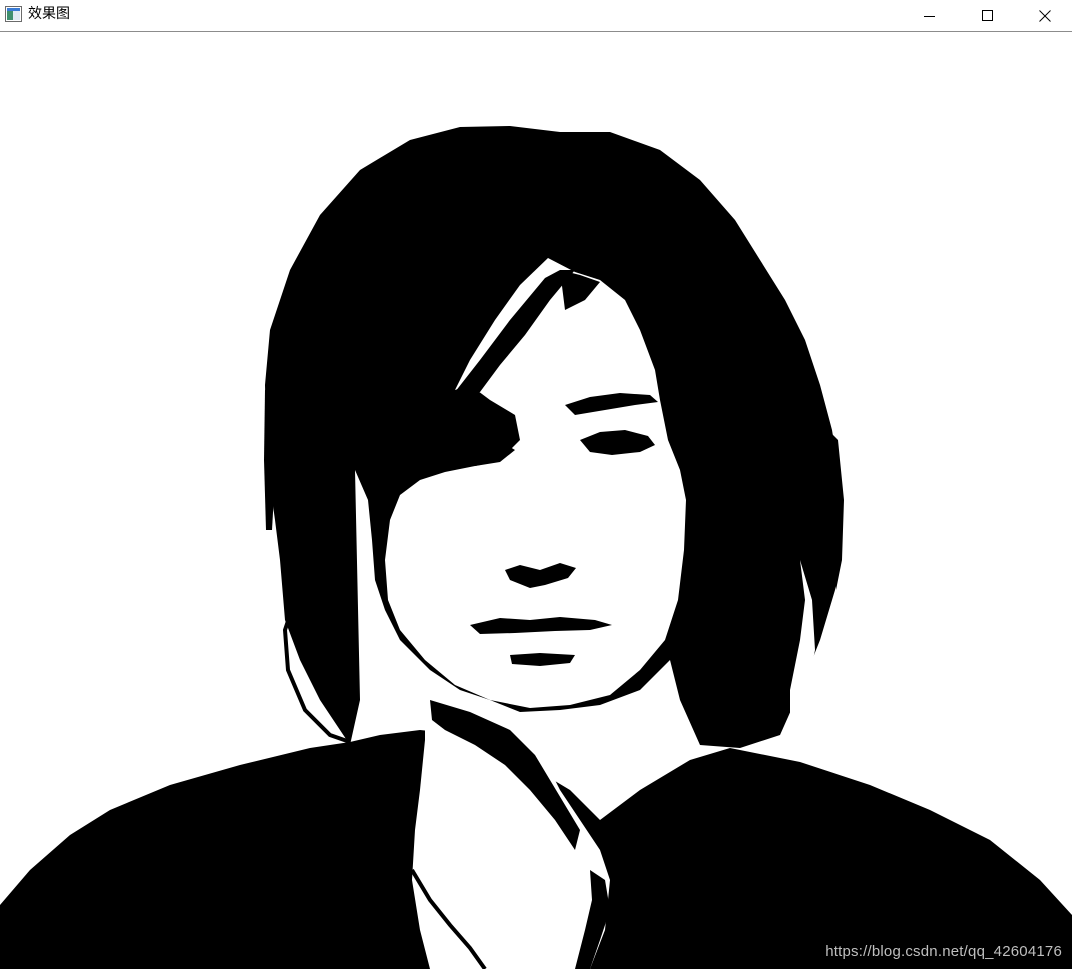 The image size is (1072, 969). I want to click on minimize-icon, so click(929, 16).